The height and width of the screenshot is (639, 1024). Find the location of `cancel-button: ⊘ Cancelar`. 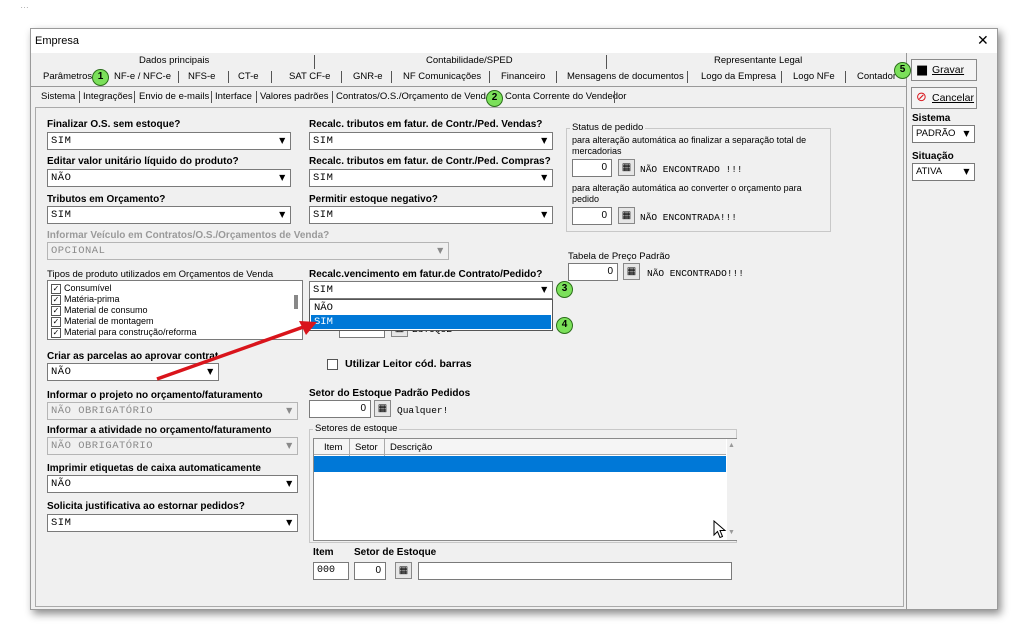

cancel-button: ⊘ Cancelar is located at coordinates (944, 98).